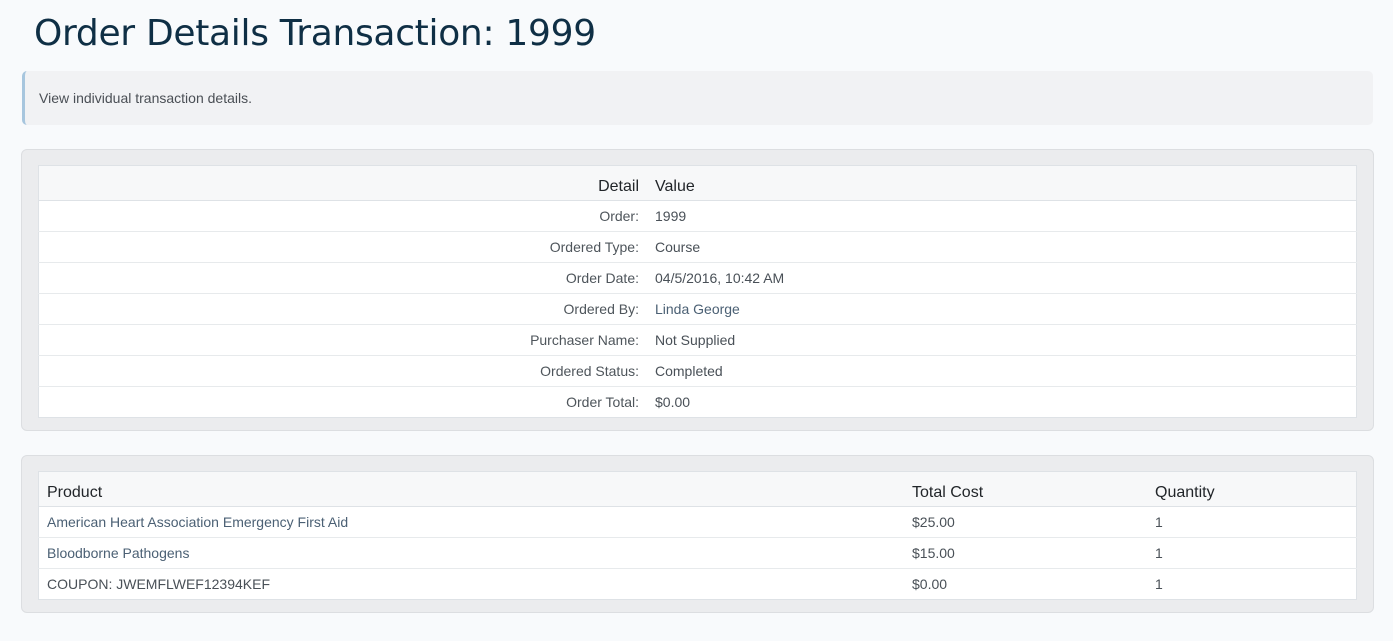 Image resolution: width=1393 pixels, height=641 pixels. I want to click on detail-value-ordered-status: Completed, so click(1002, 371).